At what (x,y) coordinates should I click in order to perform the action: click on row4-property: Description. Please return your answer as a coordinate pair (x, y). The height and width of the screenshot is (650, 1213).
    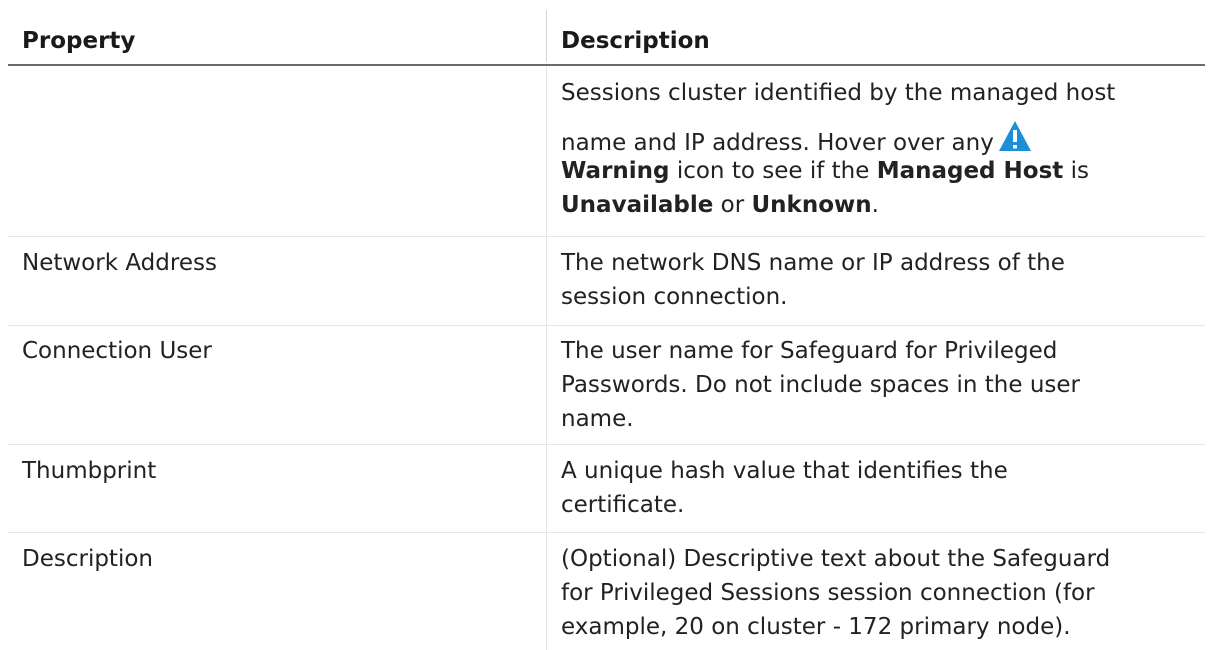
    Looking at the image, I should click on (87, 559).